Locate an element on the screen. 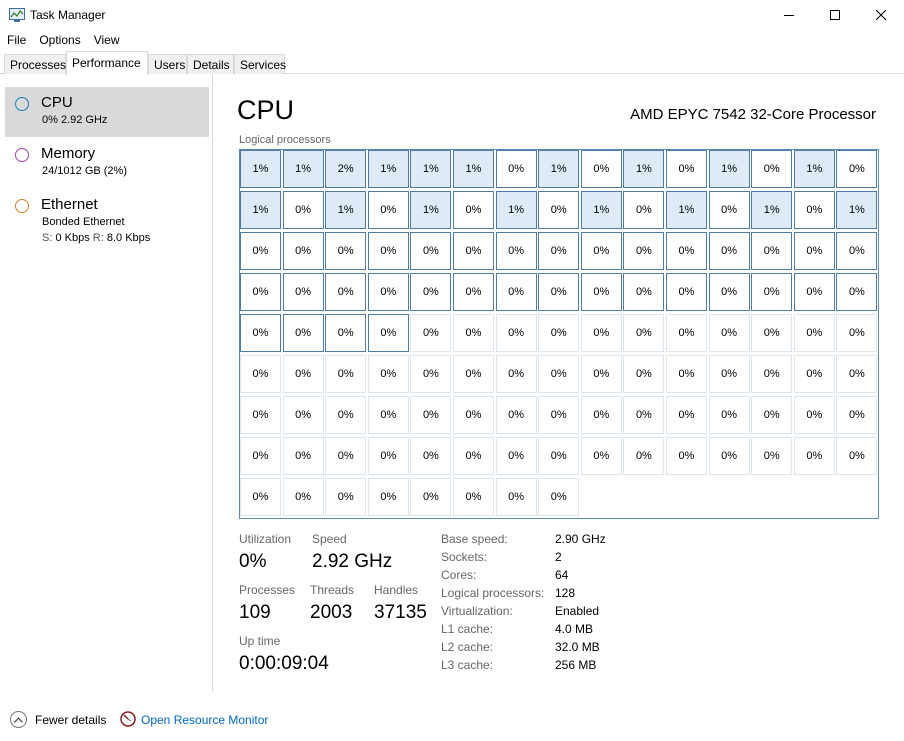 This screenshot has height=741, width=904. tab-processes: Processes is located at coordinates (35, 64).